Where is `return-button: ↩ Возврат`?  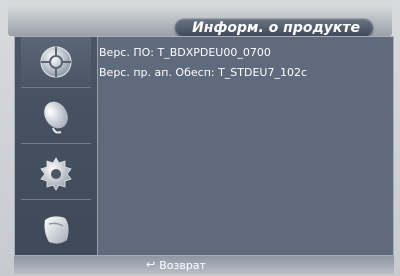 return-button: ↩ Возврат is located at coordinates (176, 265).